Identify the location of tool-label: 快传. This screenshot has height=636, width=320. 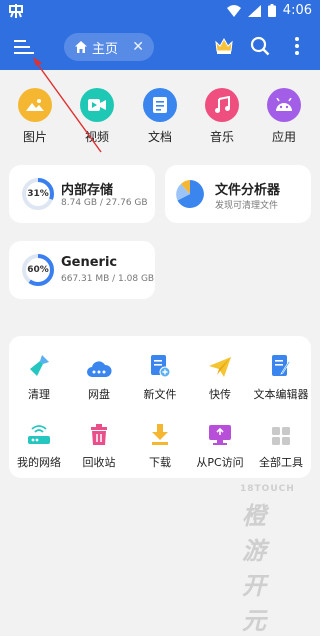
(220, 394).